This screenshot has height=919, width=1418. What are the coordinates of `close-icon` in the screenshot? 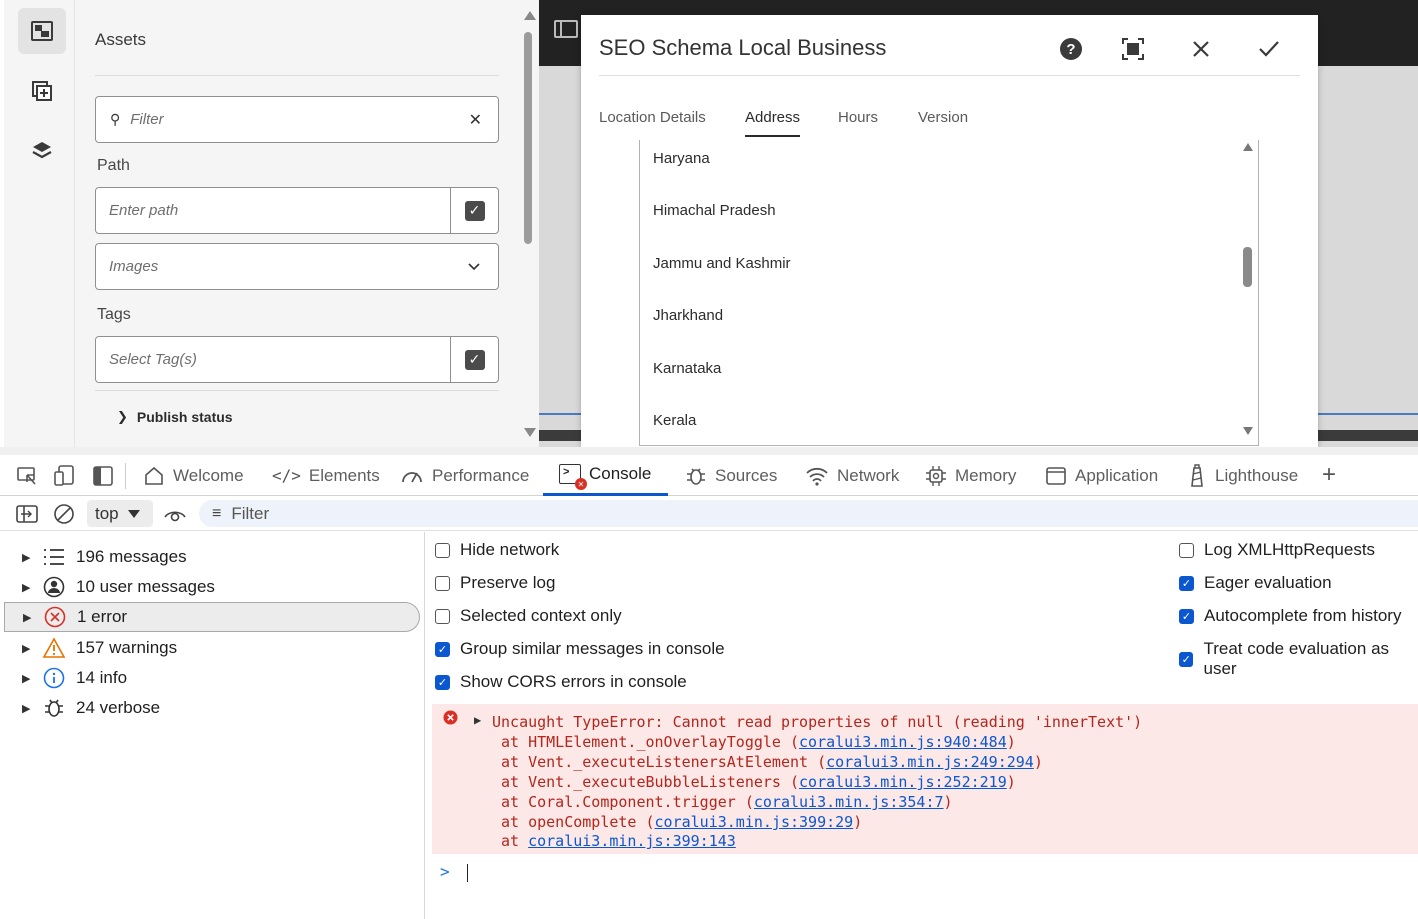 It's located at (1201, 49).